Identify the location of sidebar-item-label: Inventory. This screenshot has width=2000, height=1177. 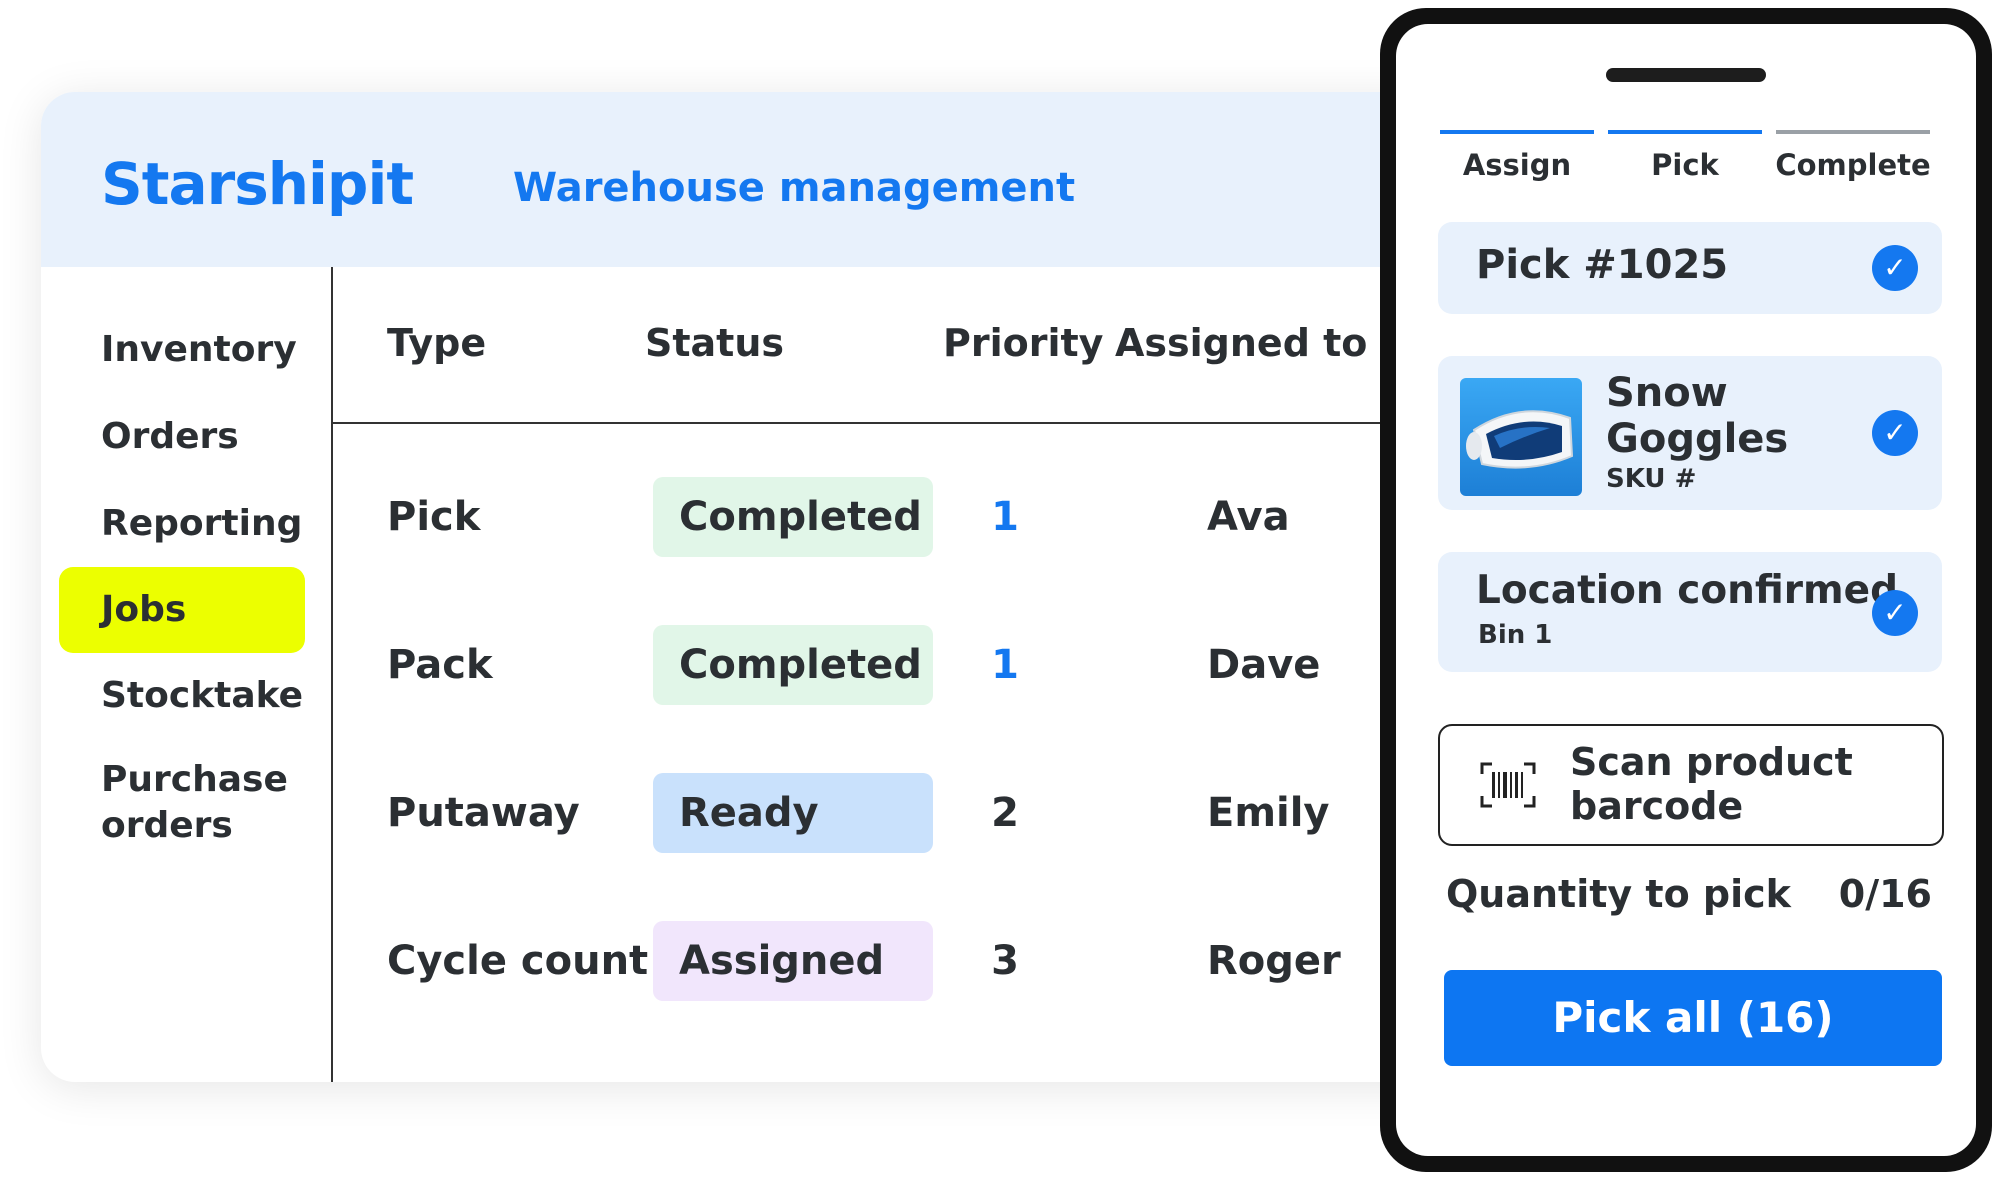
(199, 349).